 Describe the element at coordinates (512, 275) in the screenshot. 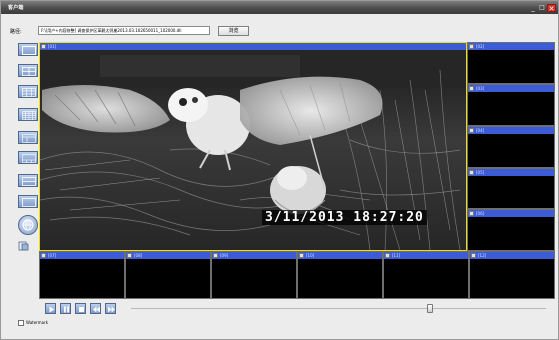

I see `channel-12: [12]` at that location.